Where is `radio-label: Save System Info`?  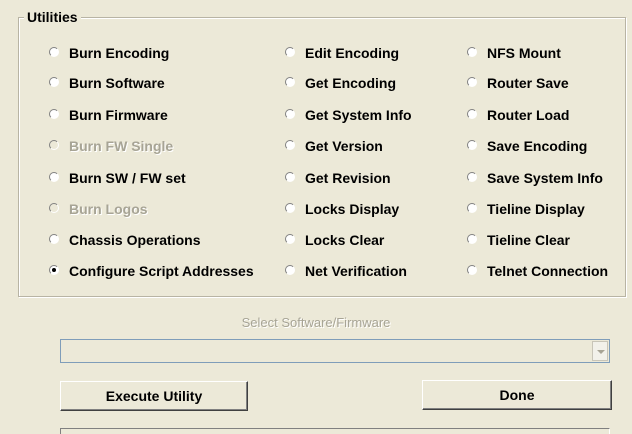 radio-label: Save System Info is located at coordinates (545, 178).